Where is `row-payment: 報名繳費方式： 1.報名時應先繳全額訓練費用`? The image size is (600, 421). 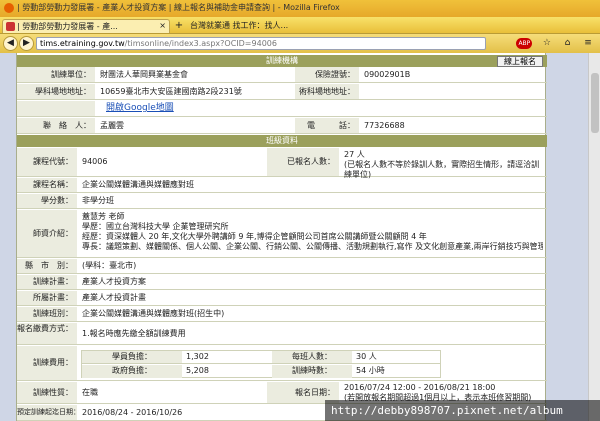
row-payment: 報名繳費方式： 1.報名時應先繳全額訓練費用 is located at coordinates (282, 334).